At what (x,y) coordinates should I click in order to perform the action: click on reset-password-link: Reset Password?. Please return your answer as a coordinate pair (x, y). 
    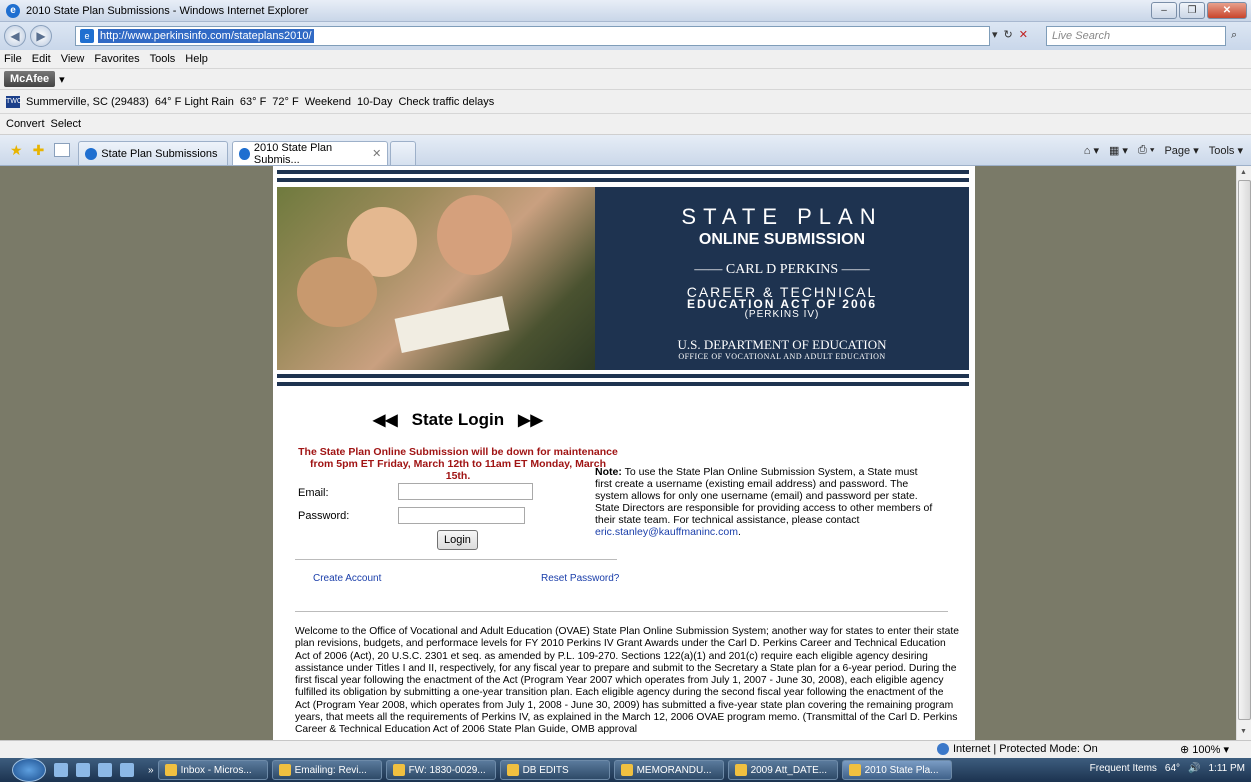
    Looking at the image, I should click on (580, 578).